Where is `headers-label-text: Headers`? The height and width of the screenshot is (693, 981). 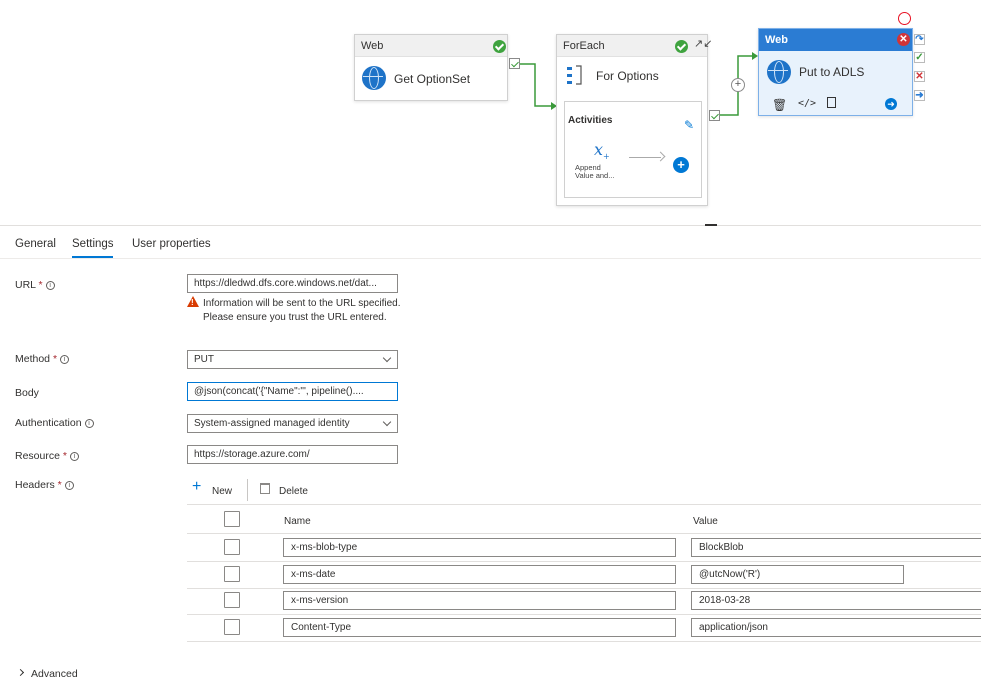
headers-label-text: Headers is located at coordinates (35, 485).